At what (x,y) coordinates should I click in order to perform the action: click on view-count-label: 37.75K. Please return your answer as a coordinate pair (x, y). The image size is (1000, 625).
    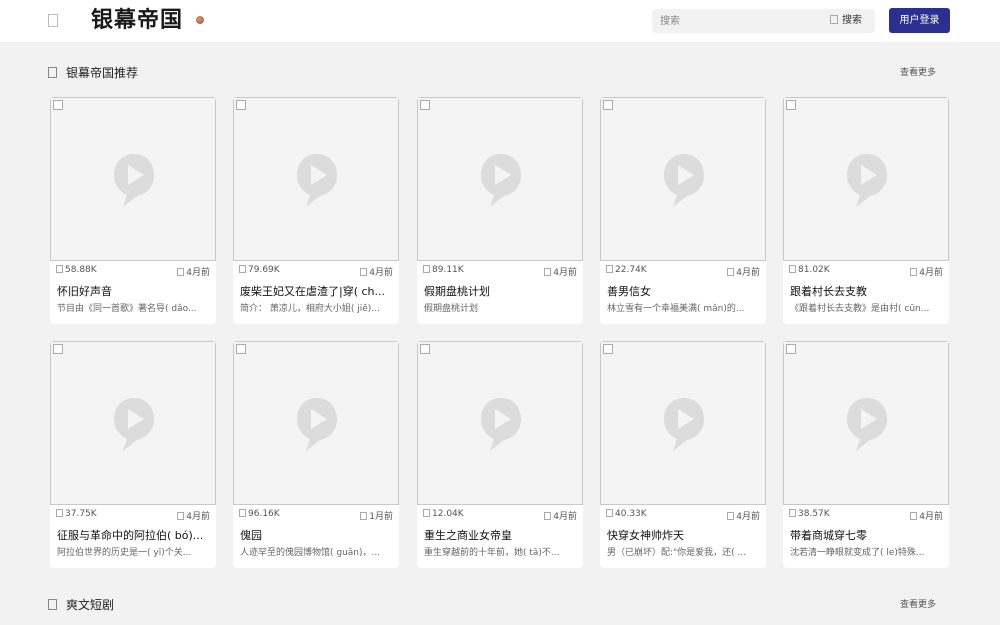
    Looking at the image, I should click on (81, 514).